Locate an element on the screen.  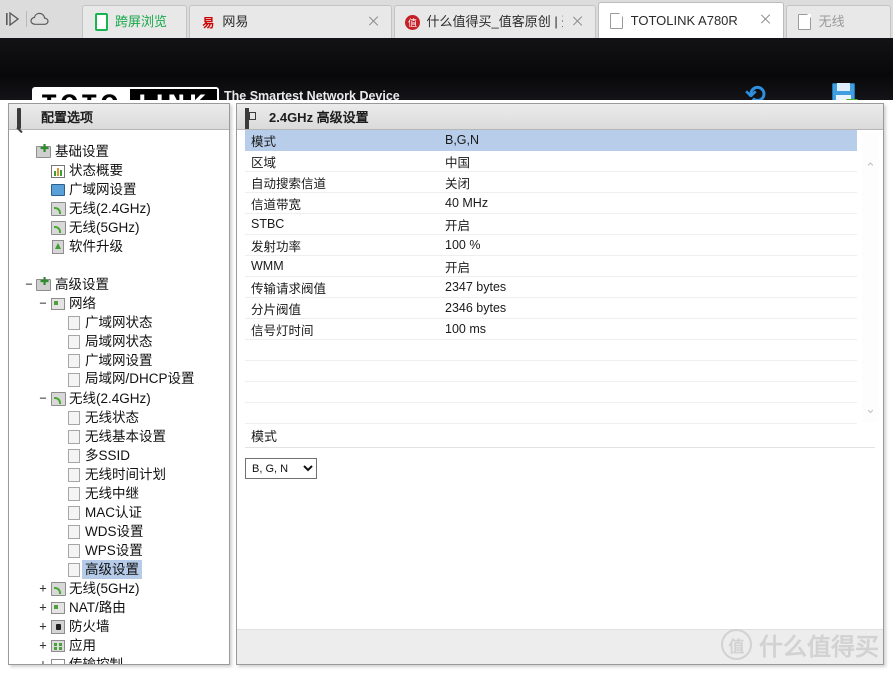
browser-tab-4: 无线 is located at coordinates (838, 21).